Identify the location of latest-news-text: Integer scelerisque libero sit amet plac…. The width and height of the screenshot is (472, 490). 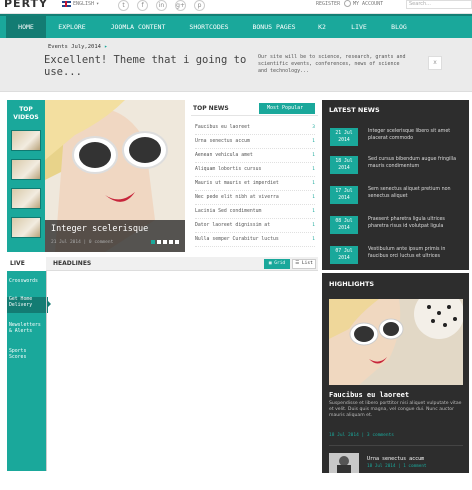
(416, 135).